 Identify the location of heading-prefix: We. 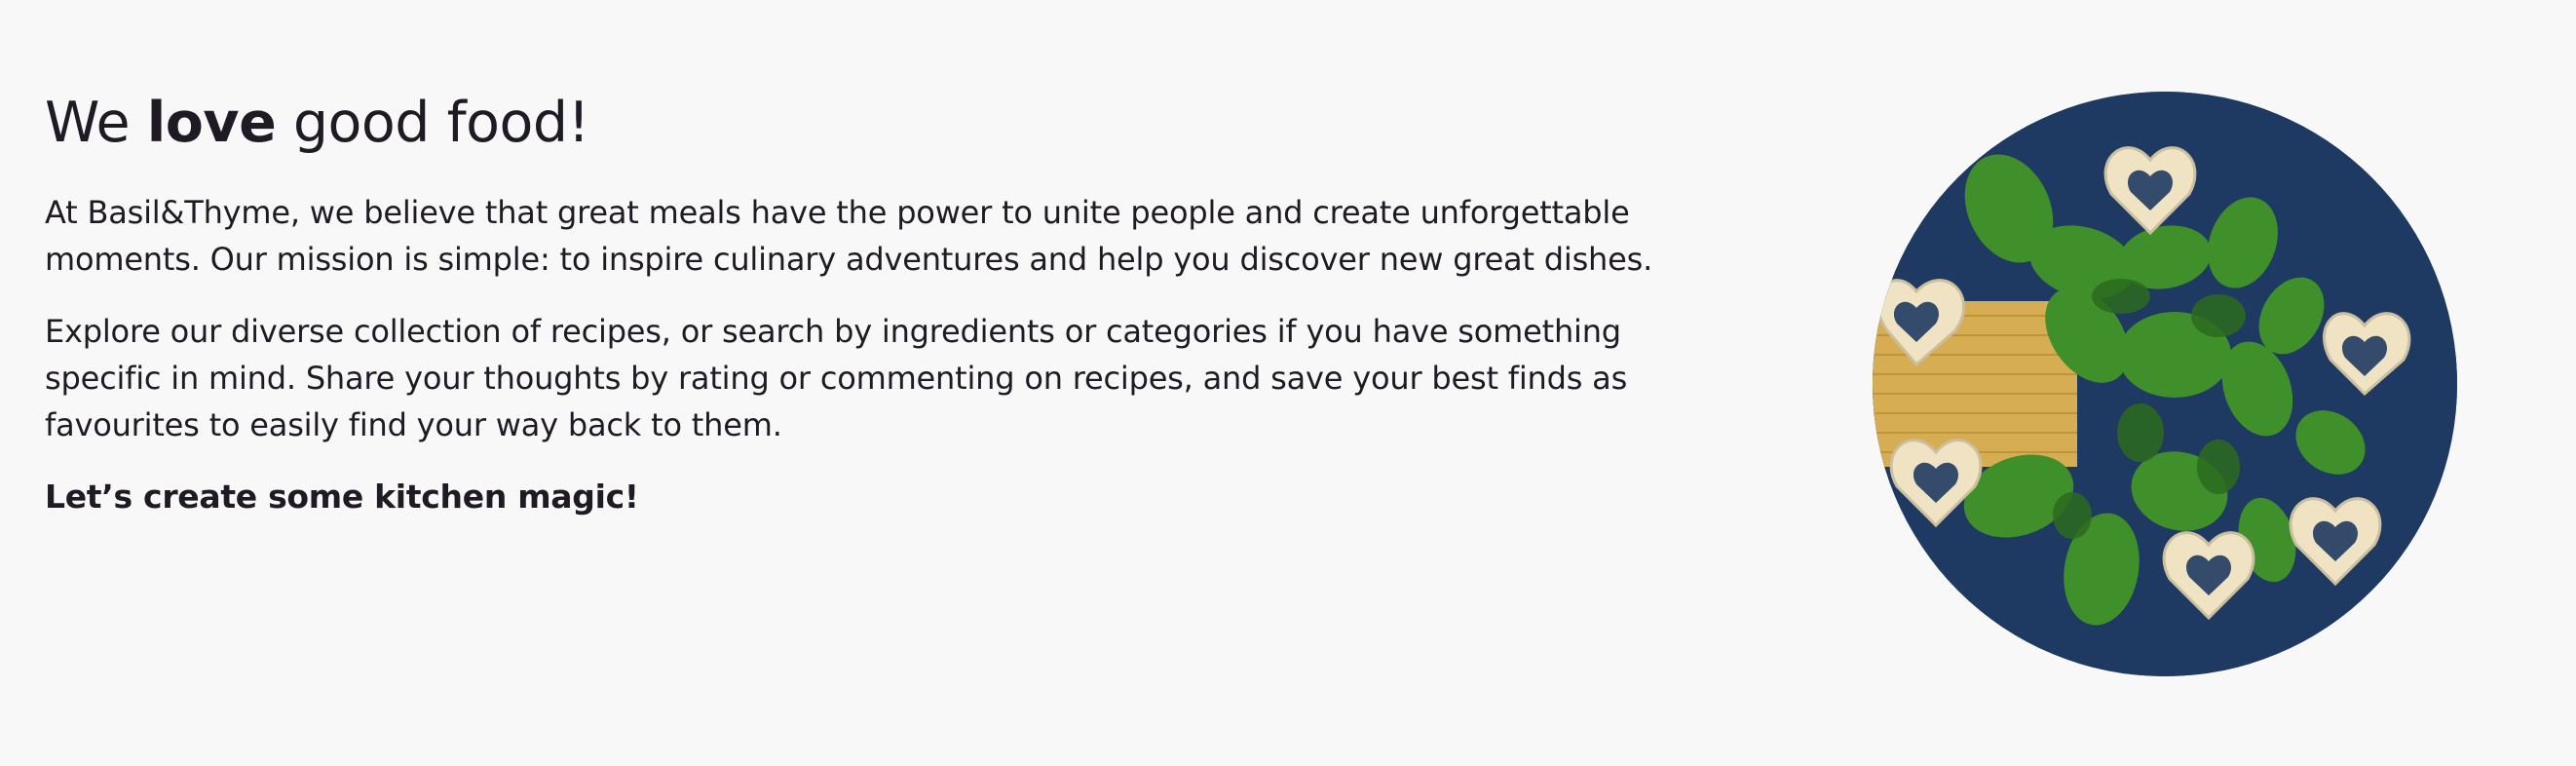
(96, 123).